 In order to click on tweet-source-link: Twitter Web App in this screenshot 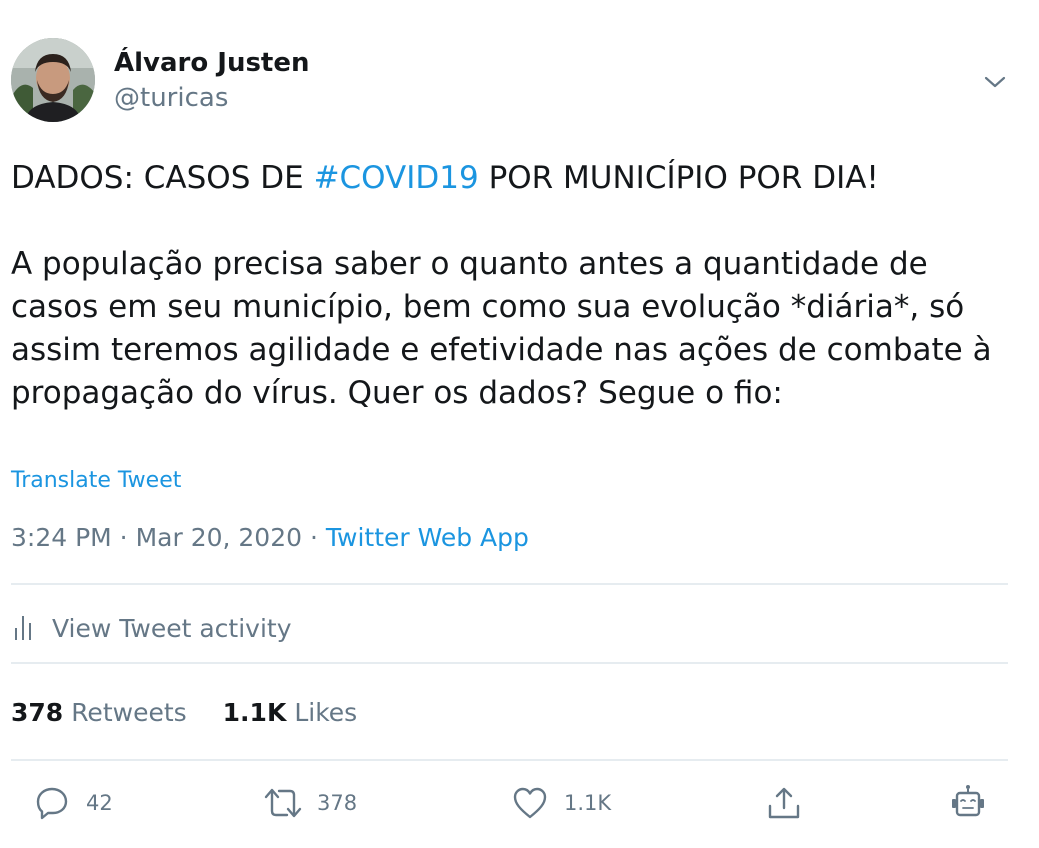, I will do `click(427, 537)`.